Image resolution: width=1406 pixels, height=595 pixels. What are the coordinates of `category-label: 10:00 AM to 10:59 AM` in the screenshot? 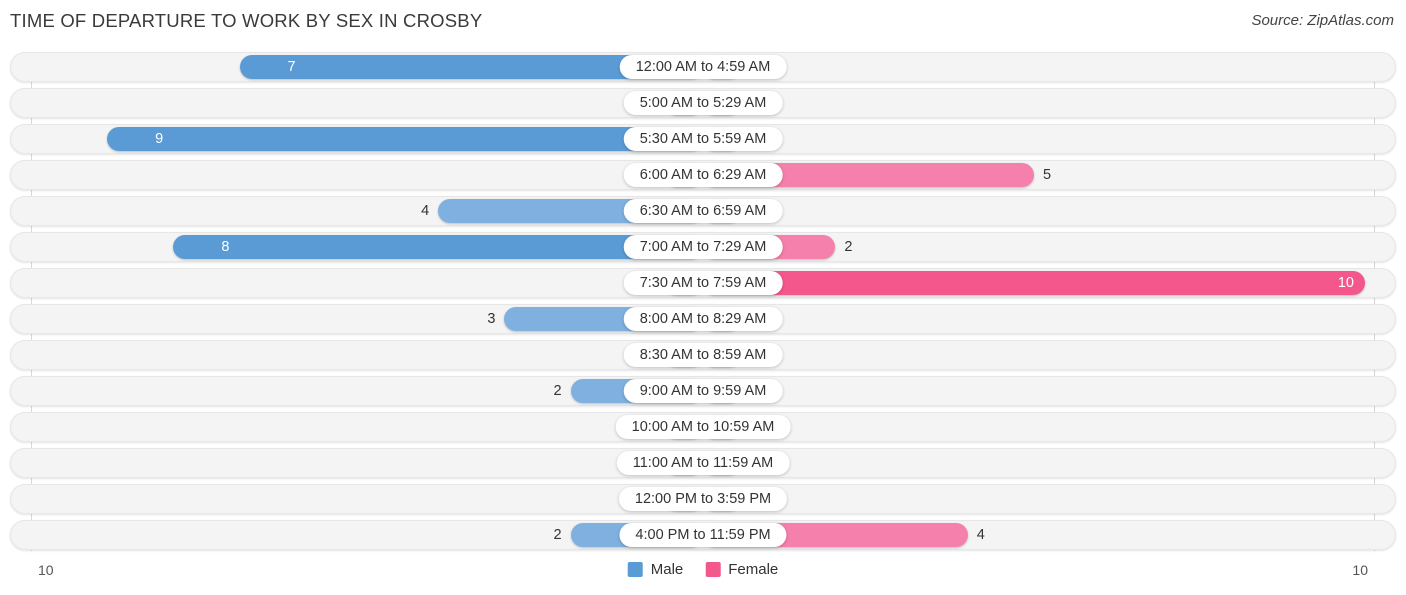 It's located at (703, 427).